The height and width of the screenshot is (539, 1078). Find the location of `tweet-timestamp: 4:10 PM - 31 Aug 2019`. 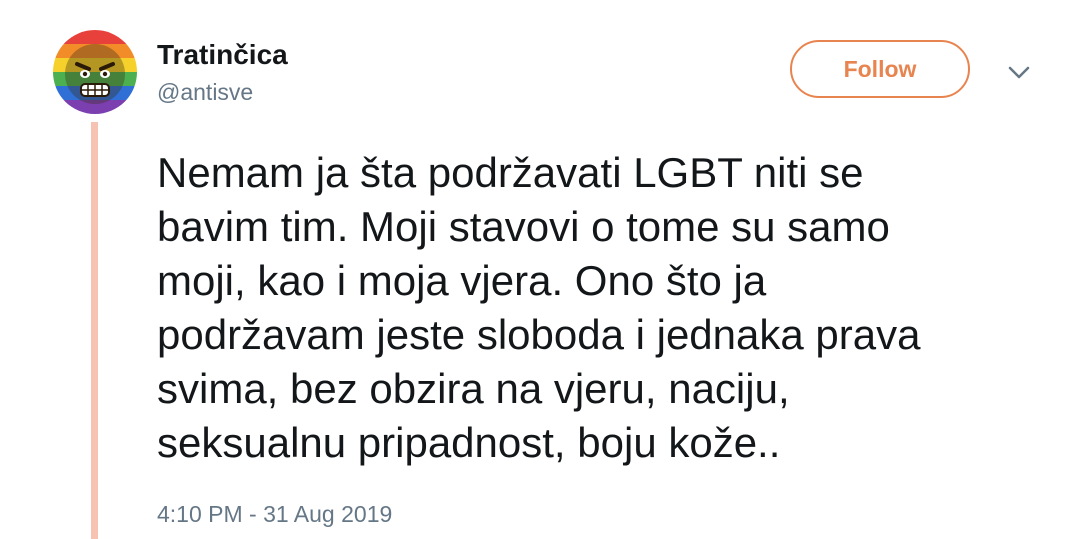

tweet-timestamp: 4:10 PM - 31 Aug 2019 is located at coordinates (274, 514).